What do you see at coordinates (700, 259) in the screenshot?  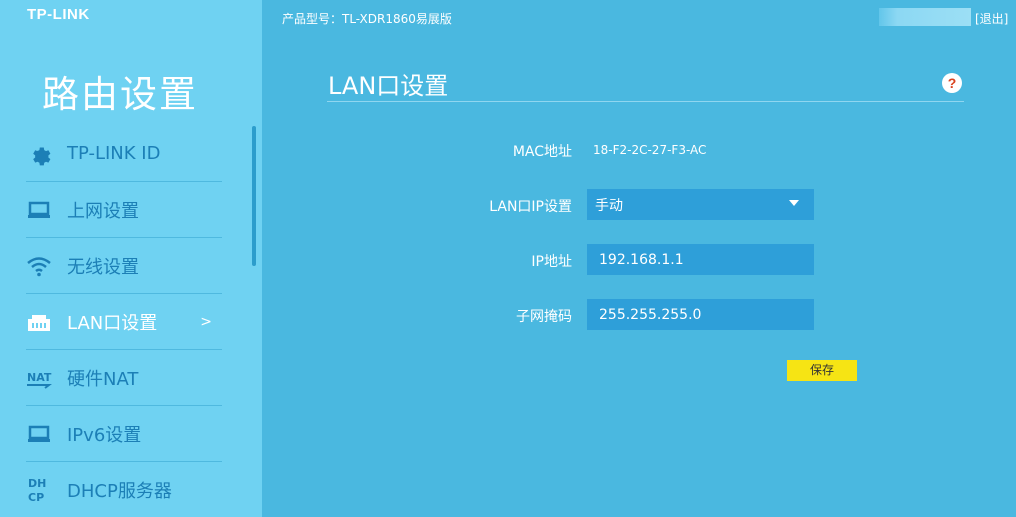 I see `ip-address-input: 192.168.1.1` at bounding box center [700, 259].